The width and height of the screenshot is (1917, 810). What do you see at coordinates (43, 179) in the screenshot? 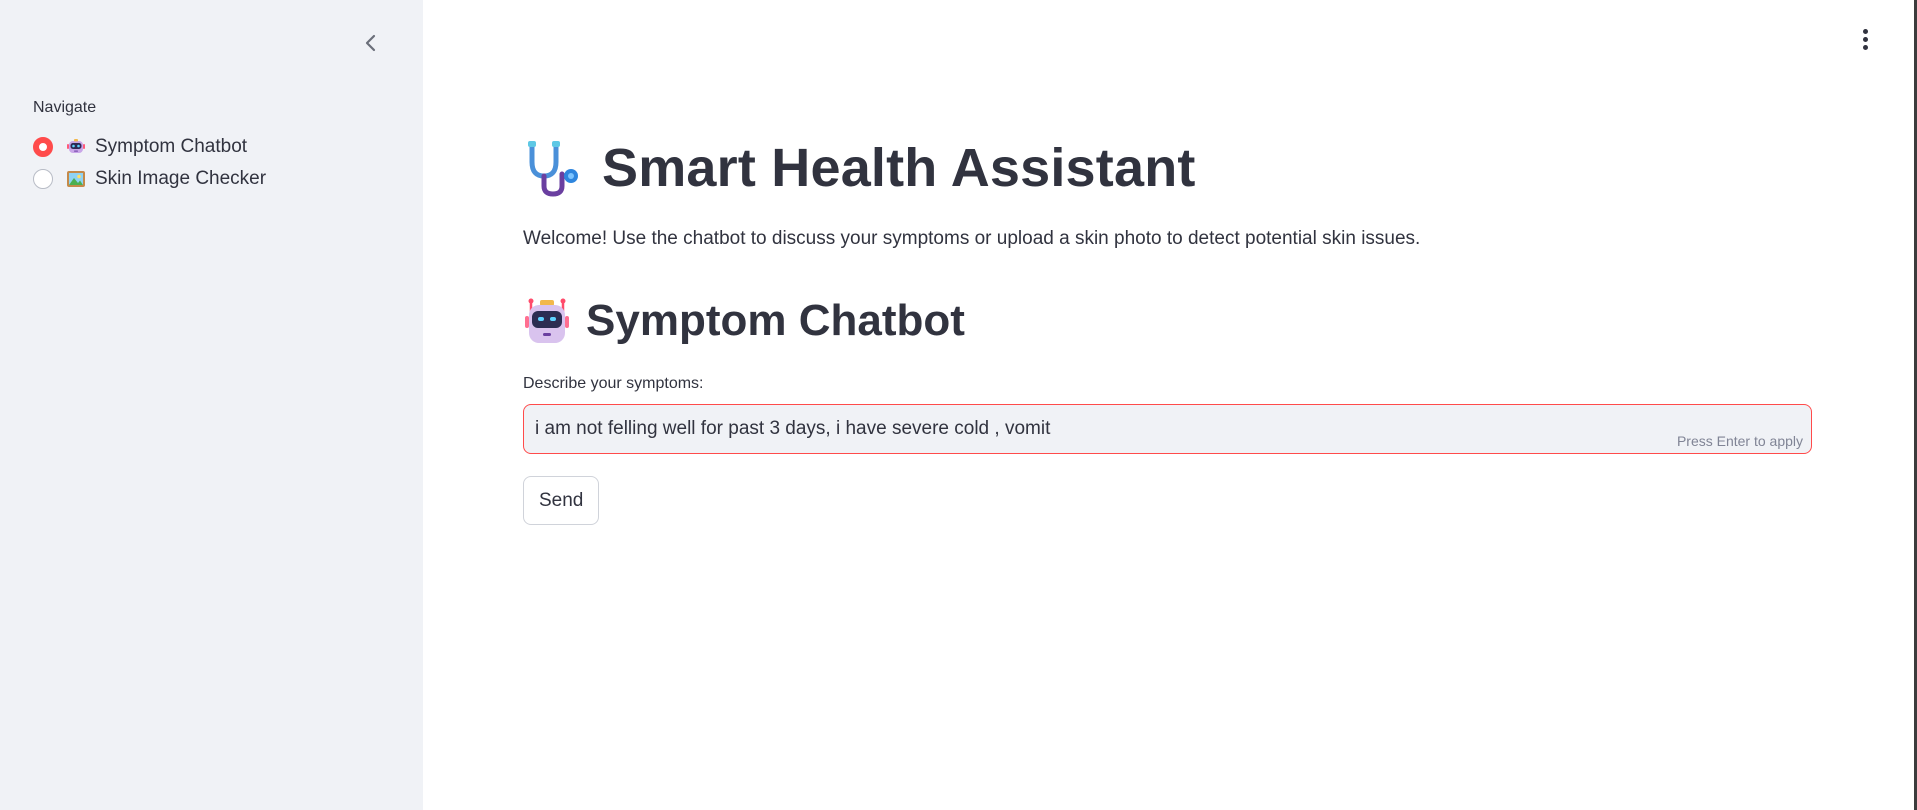
I see `radio-button-unchecked` at bounding box center [43, 179].